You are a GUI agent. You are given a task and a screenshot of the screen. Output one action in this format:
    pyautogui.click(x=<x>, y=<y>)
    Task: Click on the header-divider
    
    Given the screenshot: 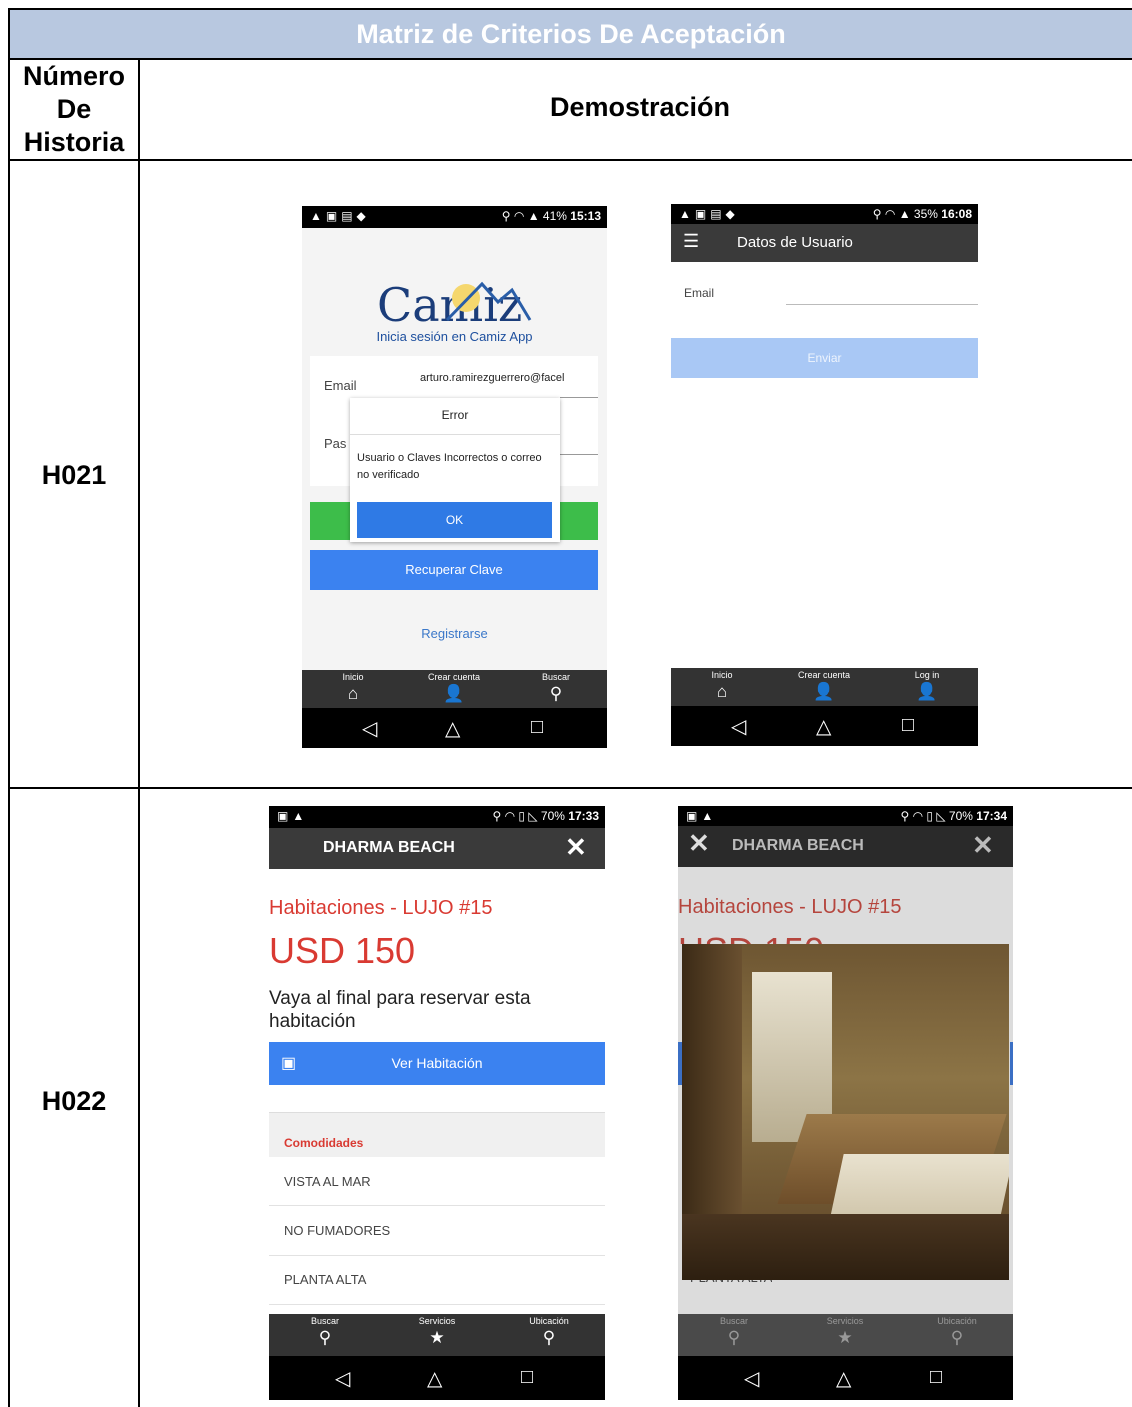 What is the action you would take?
    pyautogui.click(x=571, y=160)
    